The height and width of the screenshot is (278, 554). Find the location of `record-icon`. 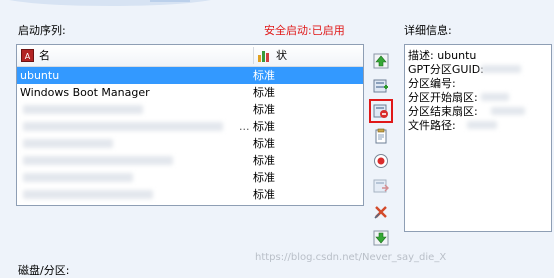

record-icon is located at coordinates (381, 161).